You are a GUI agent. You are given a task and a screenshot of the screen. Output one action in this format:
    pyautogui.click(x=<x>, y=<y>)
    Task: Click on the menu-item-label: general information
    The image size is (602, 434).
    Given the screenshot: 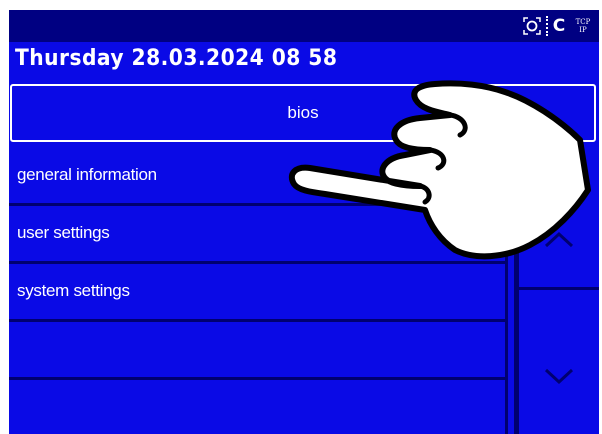 What is the action you would take?
    pyautogui.click(x=87, y=174)
    